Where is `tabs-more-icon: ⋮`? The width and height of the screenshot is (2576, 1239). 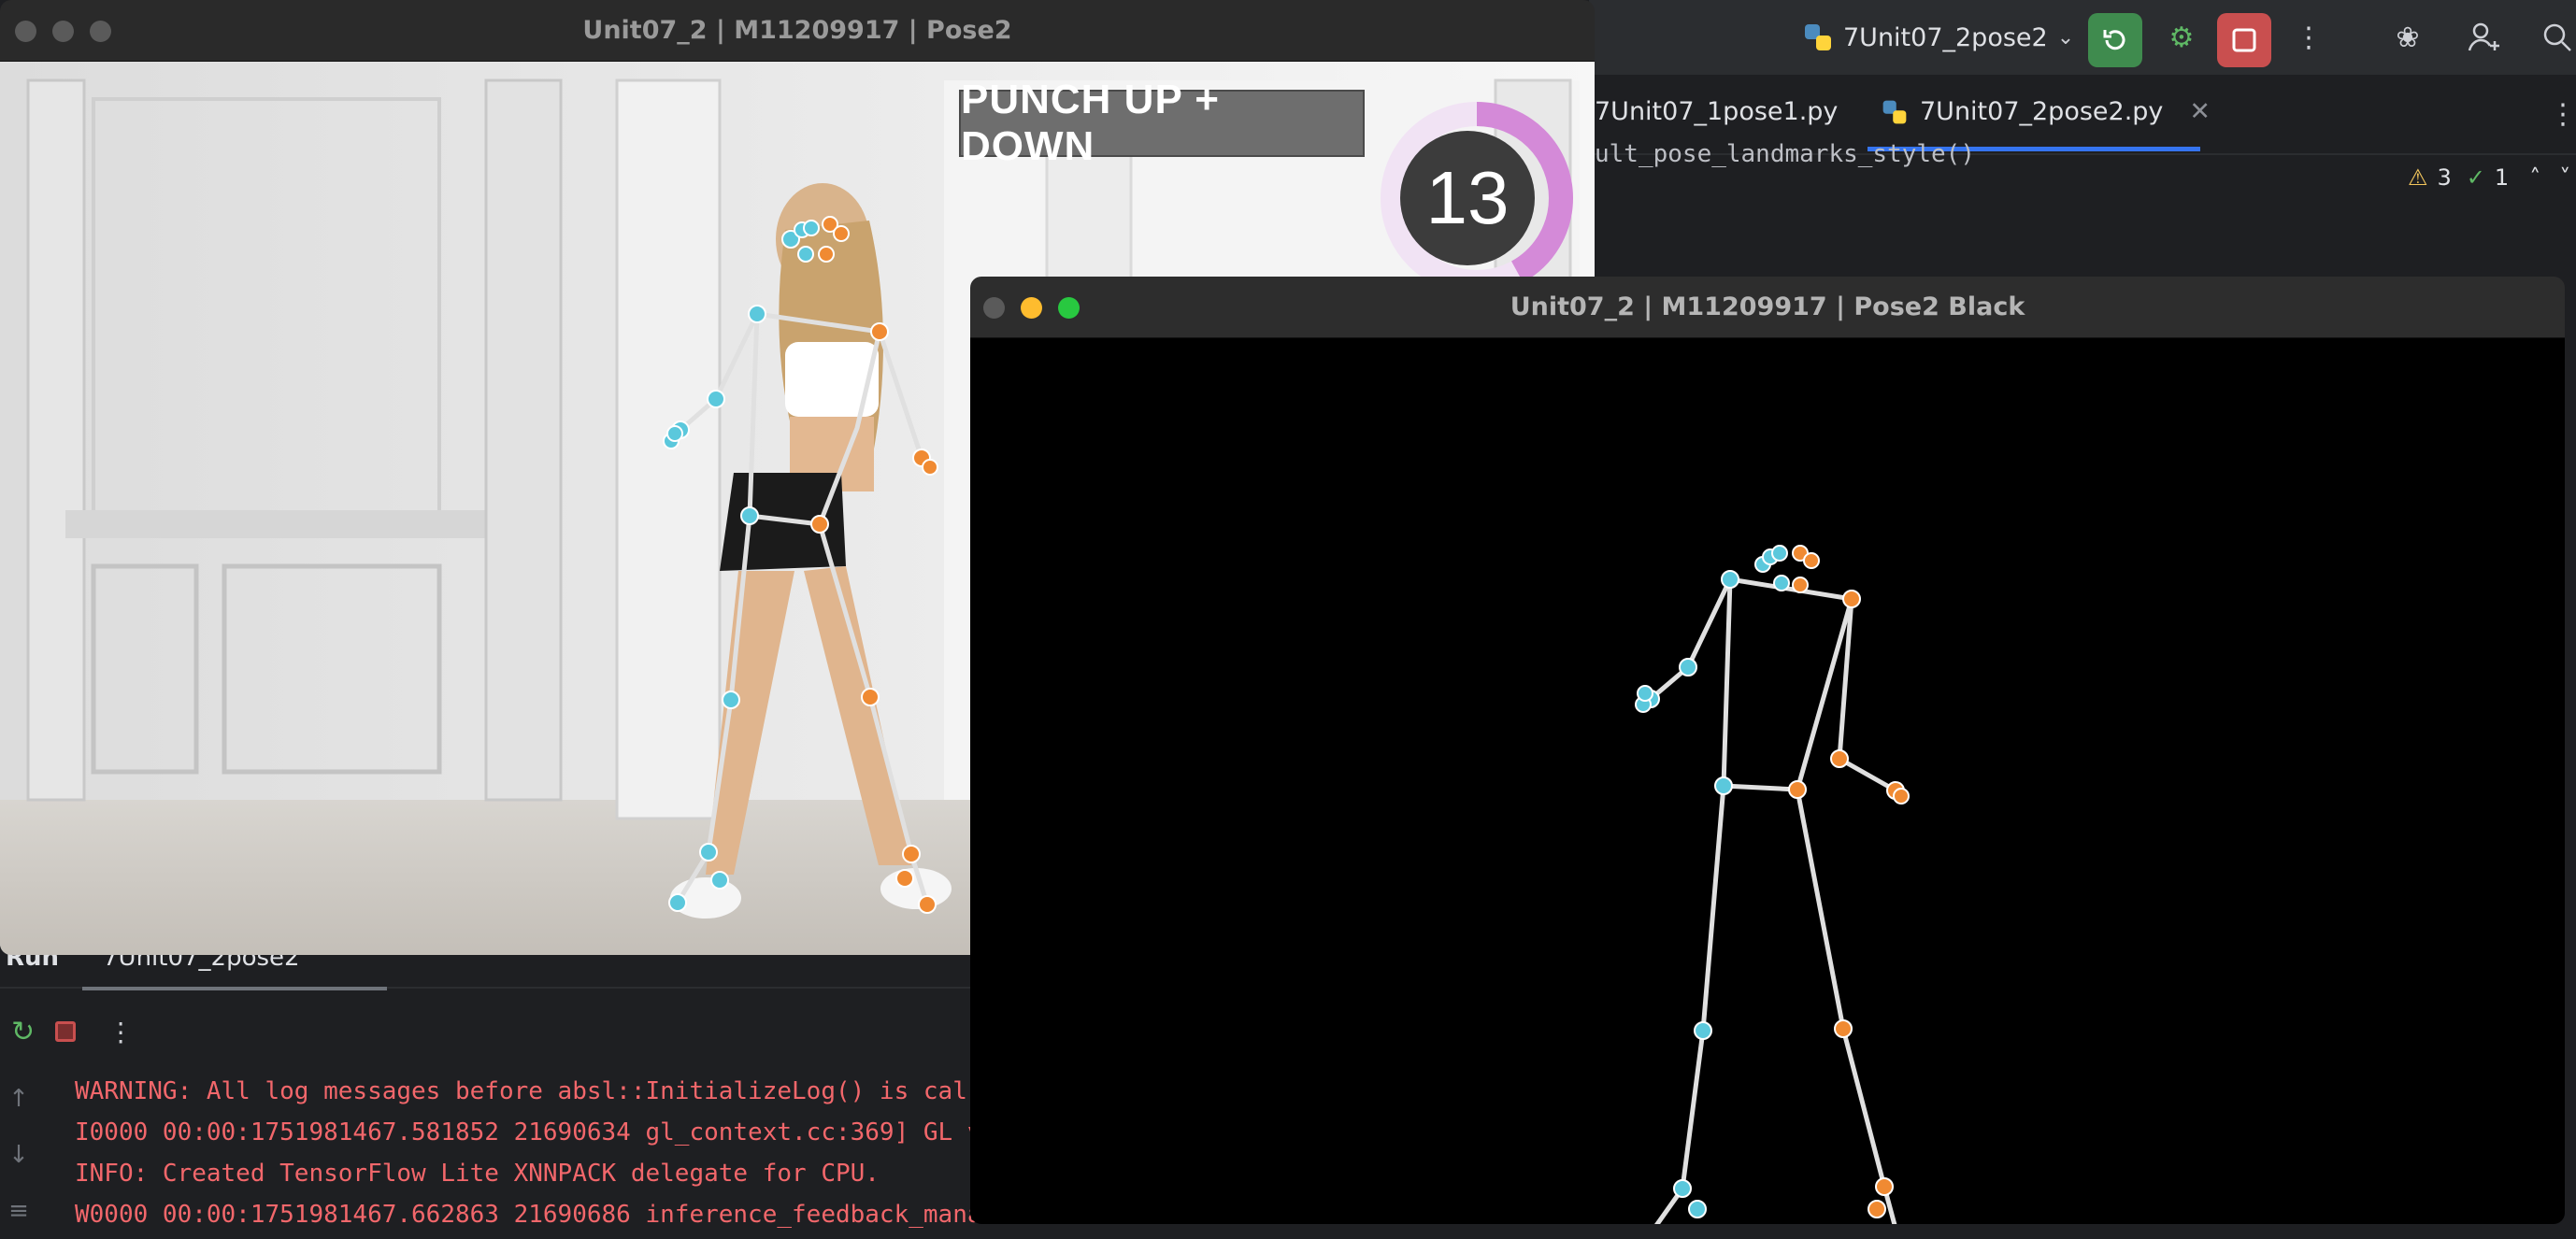
tabs-more-icon: ⋮ is located at coordinates (2559, 114).